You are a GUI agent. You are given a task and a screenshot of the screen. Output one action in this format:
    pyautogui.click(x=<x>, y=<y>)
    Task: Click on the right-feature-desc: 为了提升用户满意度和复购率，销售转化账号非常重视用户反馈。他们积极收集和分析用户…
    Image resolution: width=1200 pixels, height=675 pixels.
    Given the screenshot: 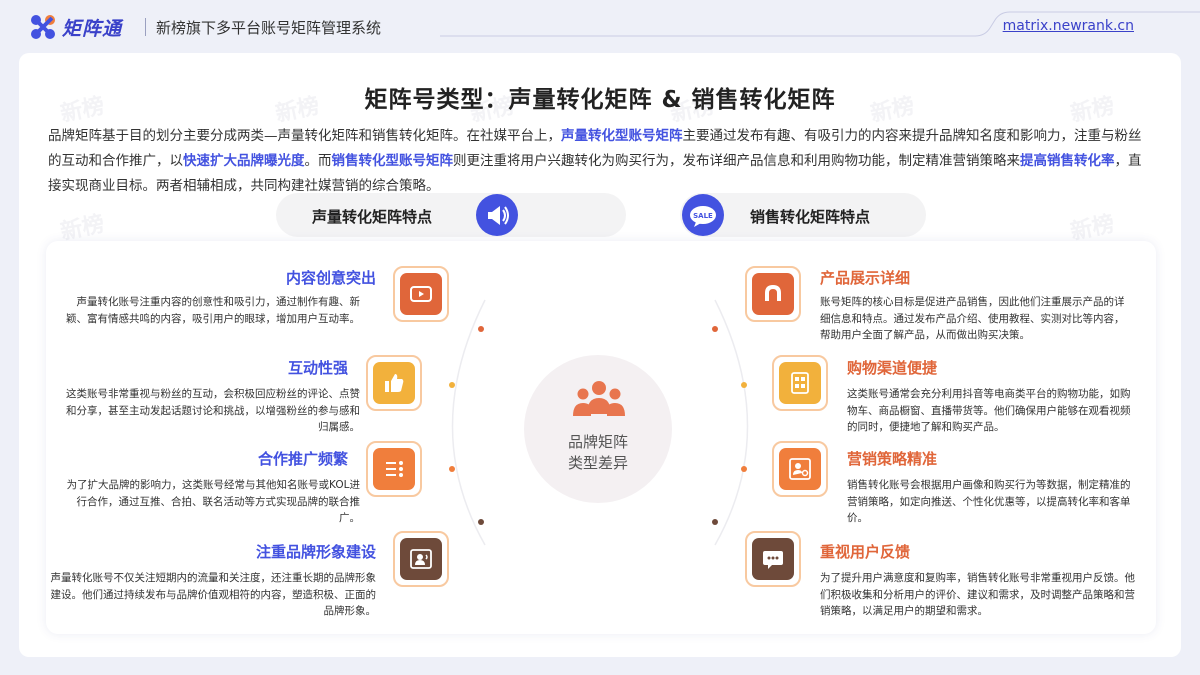 What is the action you would take?
    pyautogui.click(x=977, y=594)
    